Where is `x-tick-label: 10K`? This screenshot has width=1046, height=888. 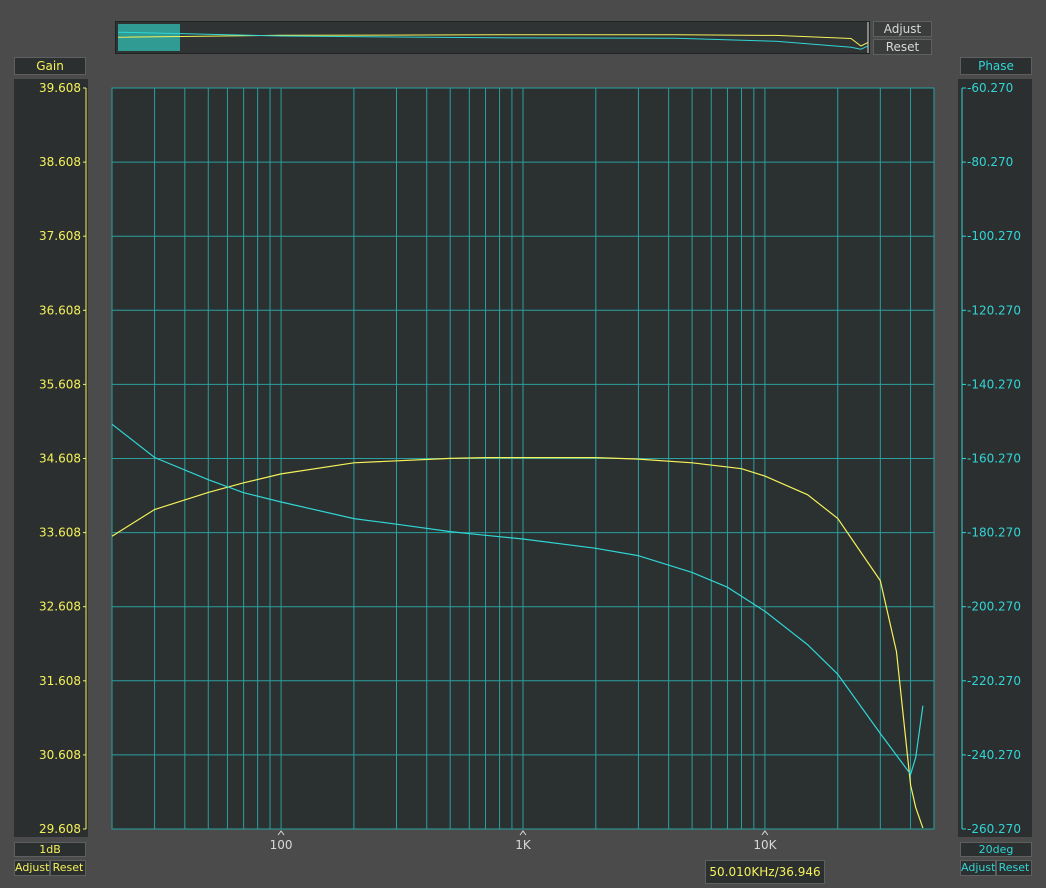 x-tick-label: 10K is located at coordinates (765, 845).